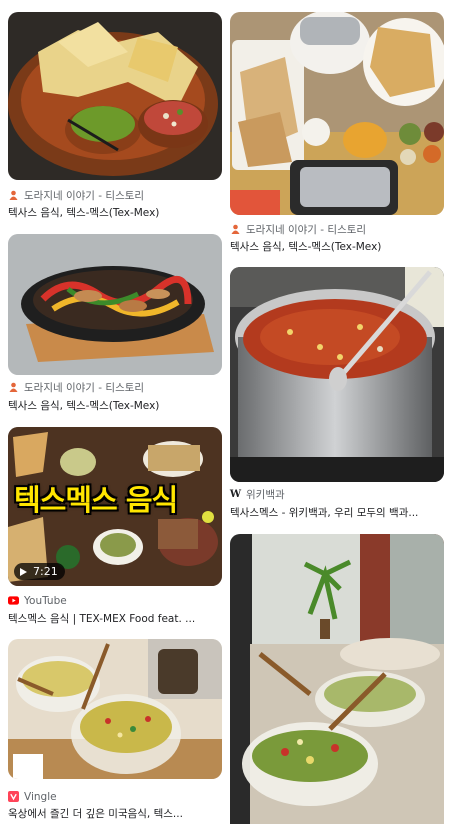  I want to click on result-source-name: Vingle, so click(40, 796).